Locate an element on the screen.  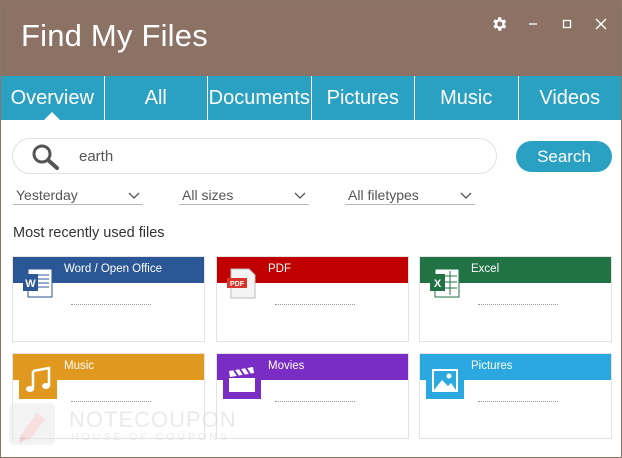
pdf-doc-icon: PDF is located at coordinates (241, 283).